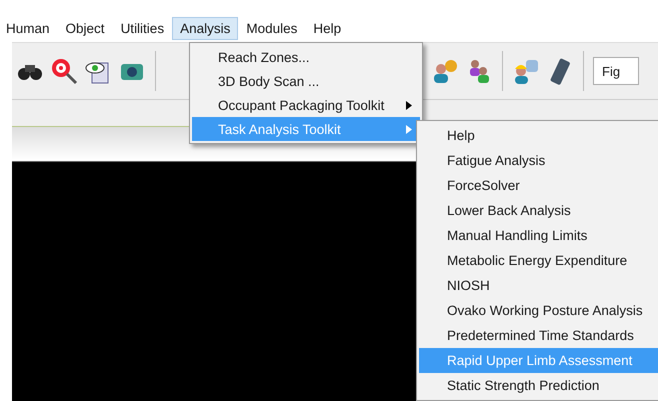 The height and width of the screenshot is (401, 658). What do you see at coordinates (538, 210) in the screenshot?
I see `menu-item: Lower Back Analysis` at bounding box center [538, 210].